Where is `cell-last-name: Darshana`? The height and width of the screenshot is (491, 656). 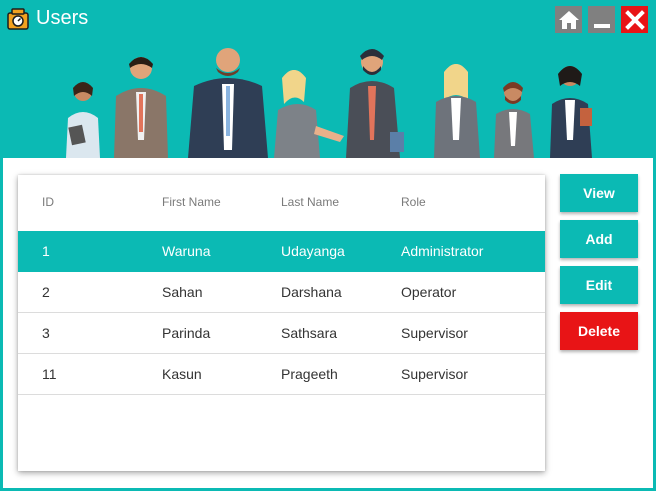
cell-last-name: Darshana is located at coordinates (311, 292).